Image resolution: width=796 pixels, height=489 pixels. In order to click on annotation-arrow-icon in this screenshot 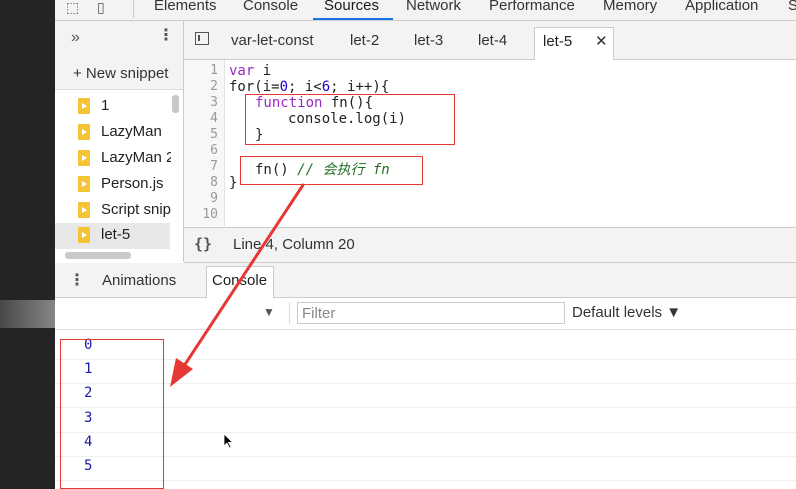, I will do `click(237, 285)`.